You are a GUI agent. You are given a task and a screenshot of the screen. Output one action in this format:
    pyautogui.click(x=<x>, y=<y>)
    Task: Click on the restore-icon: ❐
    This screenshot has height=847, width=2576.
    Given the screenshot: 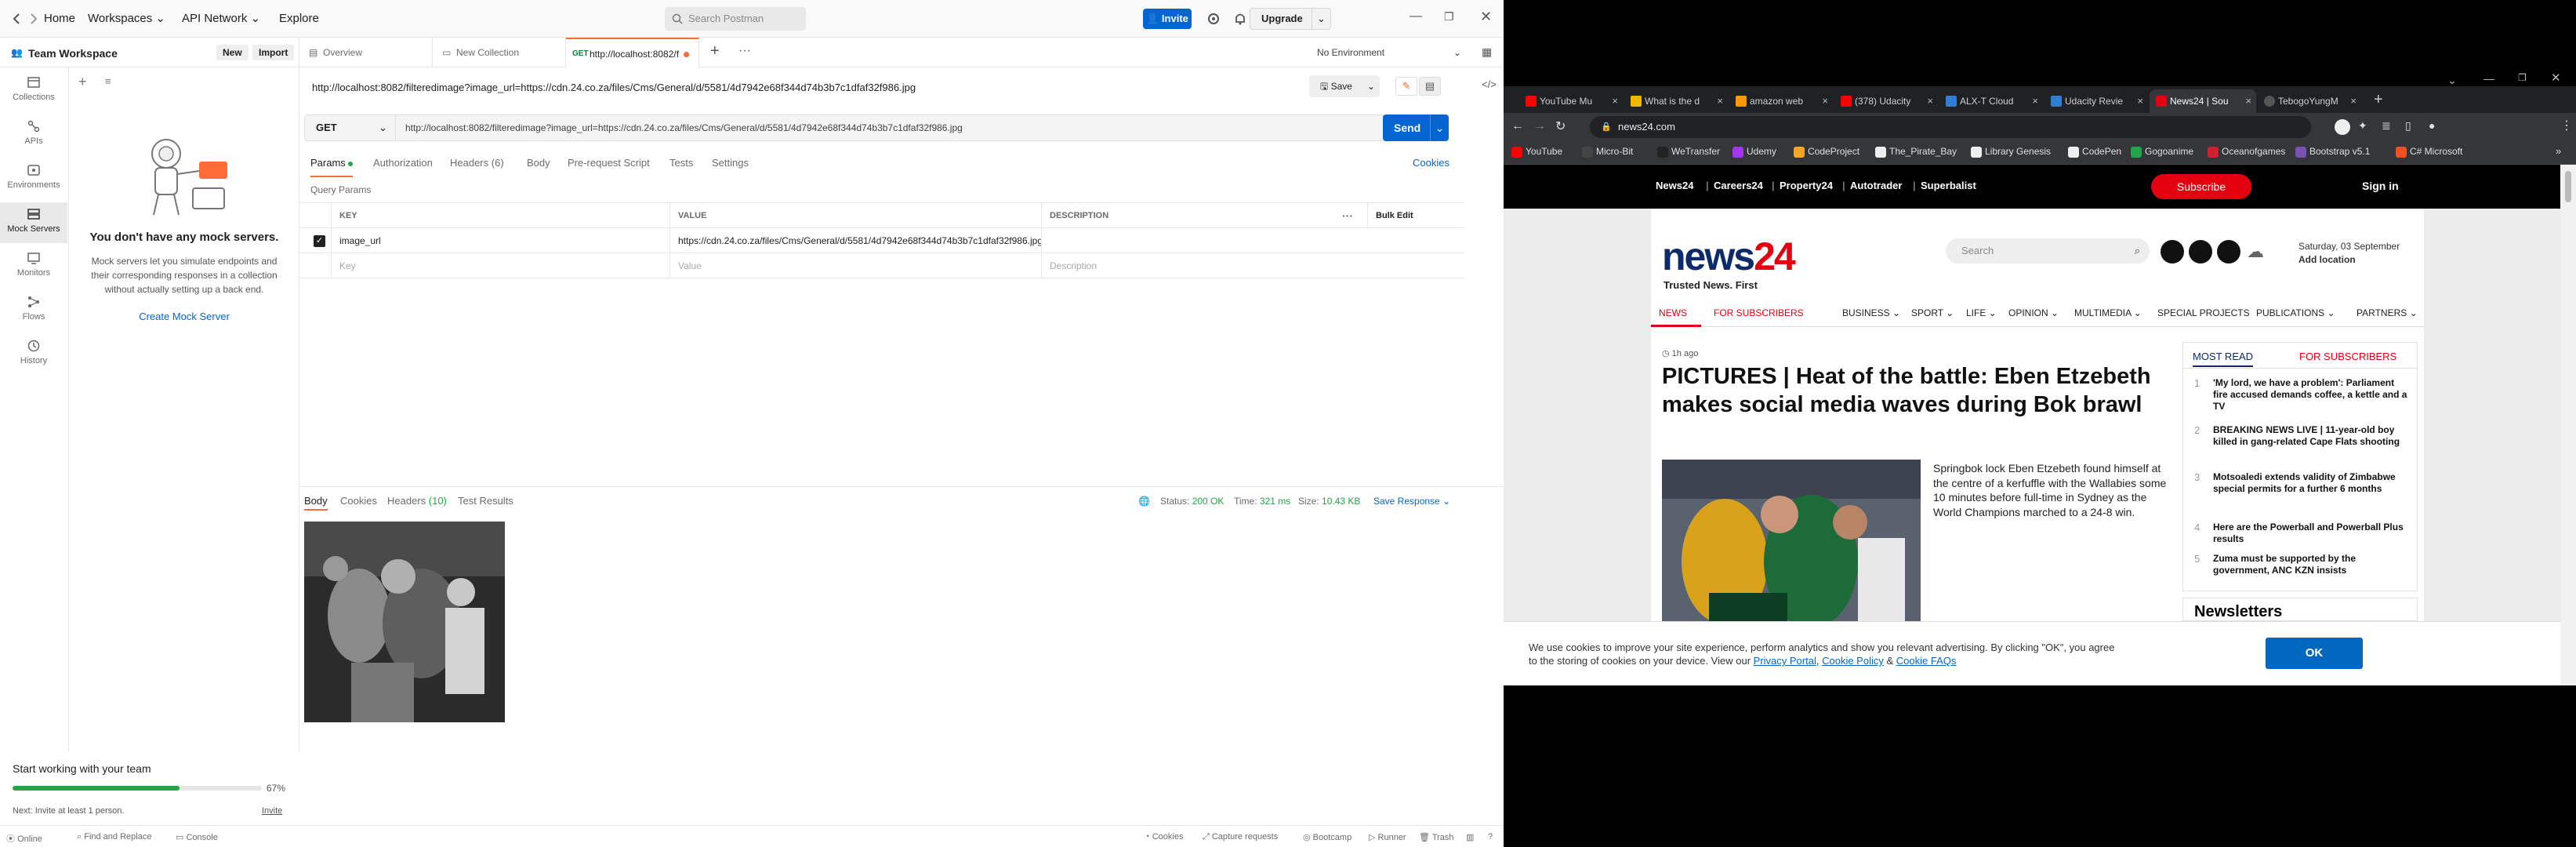 What is the action you would take?
    pyautogui.click(x=1449, y=17)
    